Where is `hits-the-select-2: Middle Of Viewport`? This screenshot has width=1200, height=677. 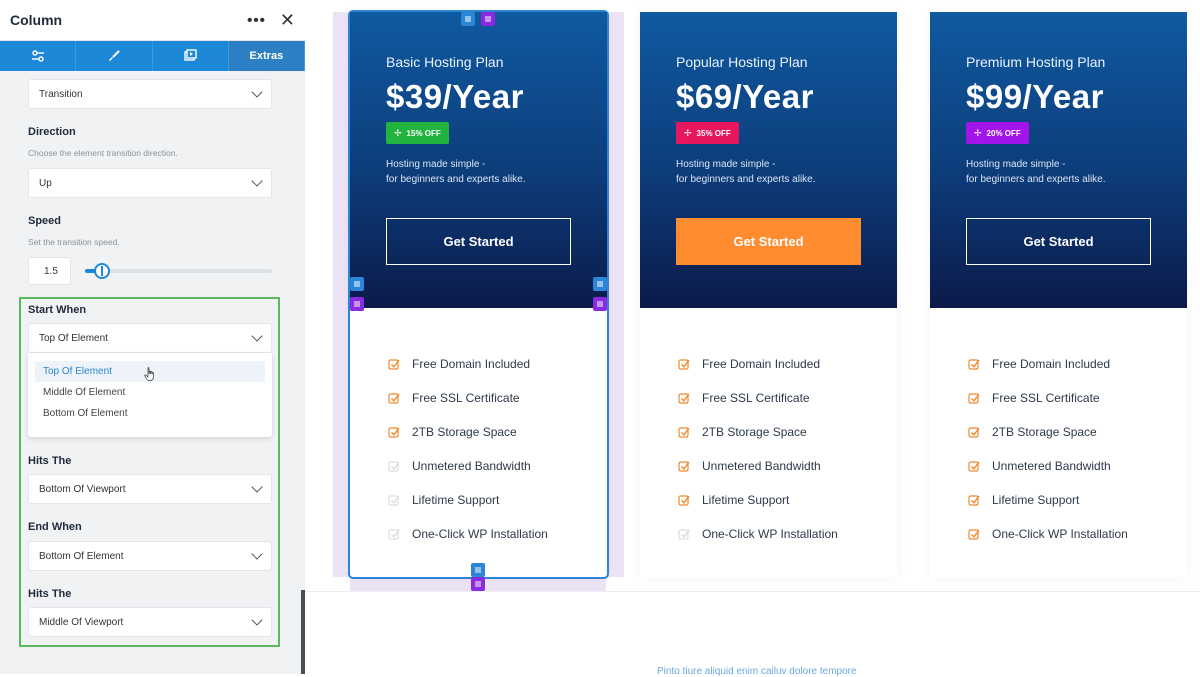 hits-the-select-2: Middle Of Viewport is located at coordinates (150, 622).